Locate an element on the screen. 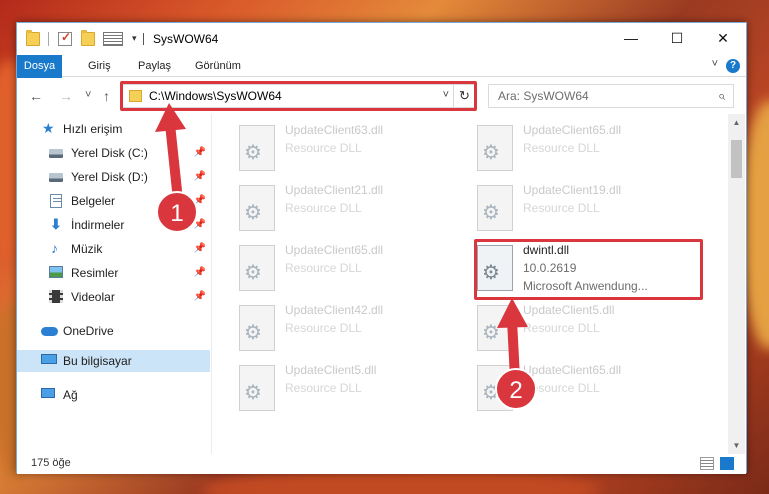 This screenshot has width=769, height=494. tab-view: Görünüm is located at coordinates (218, 66).